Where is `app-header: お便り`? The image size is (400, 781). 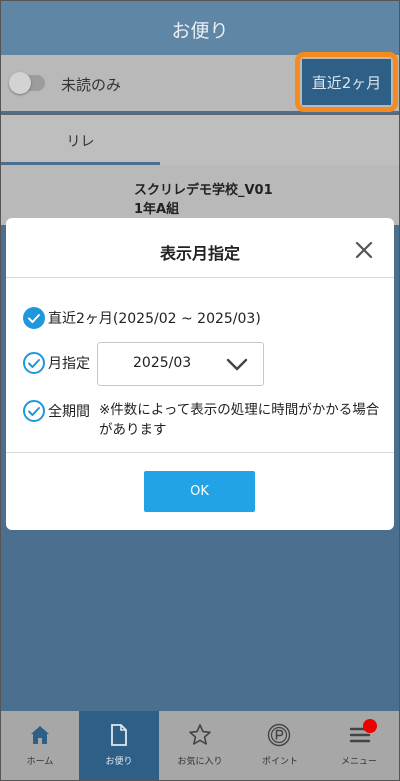
app-header: お便り is located at coordinates (200, 28).